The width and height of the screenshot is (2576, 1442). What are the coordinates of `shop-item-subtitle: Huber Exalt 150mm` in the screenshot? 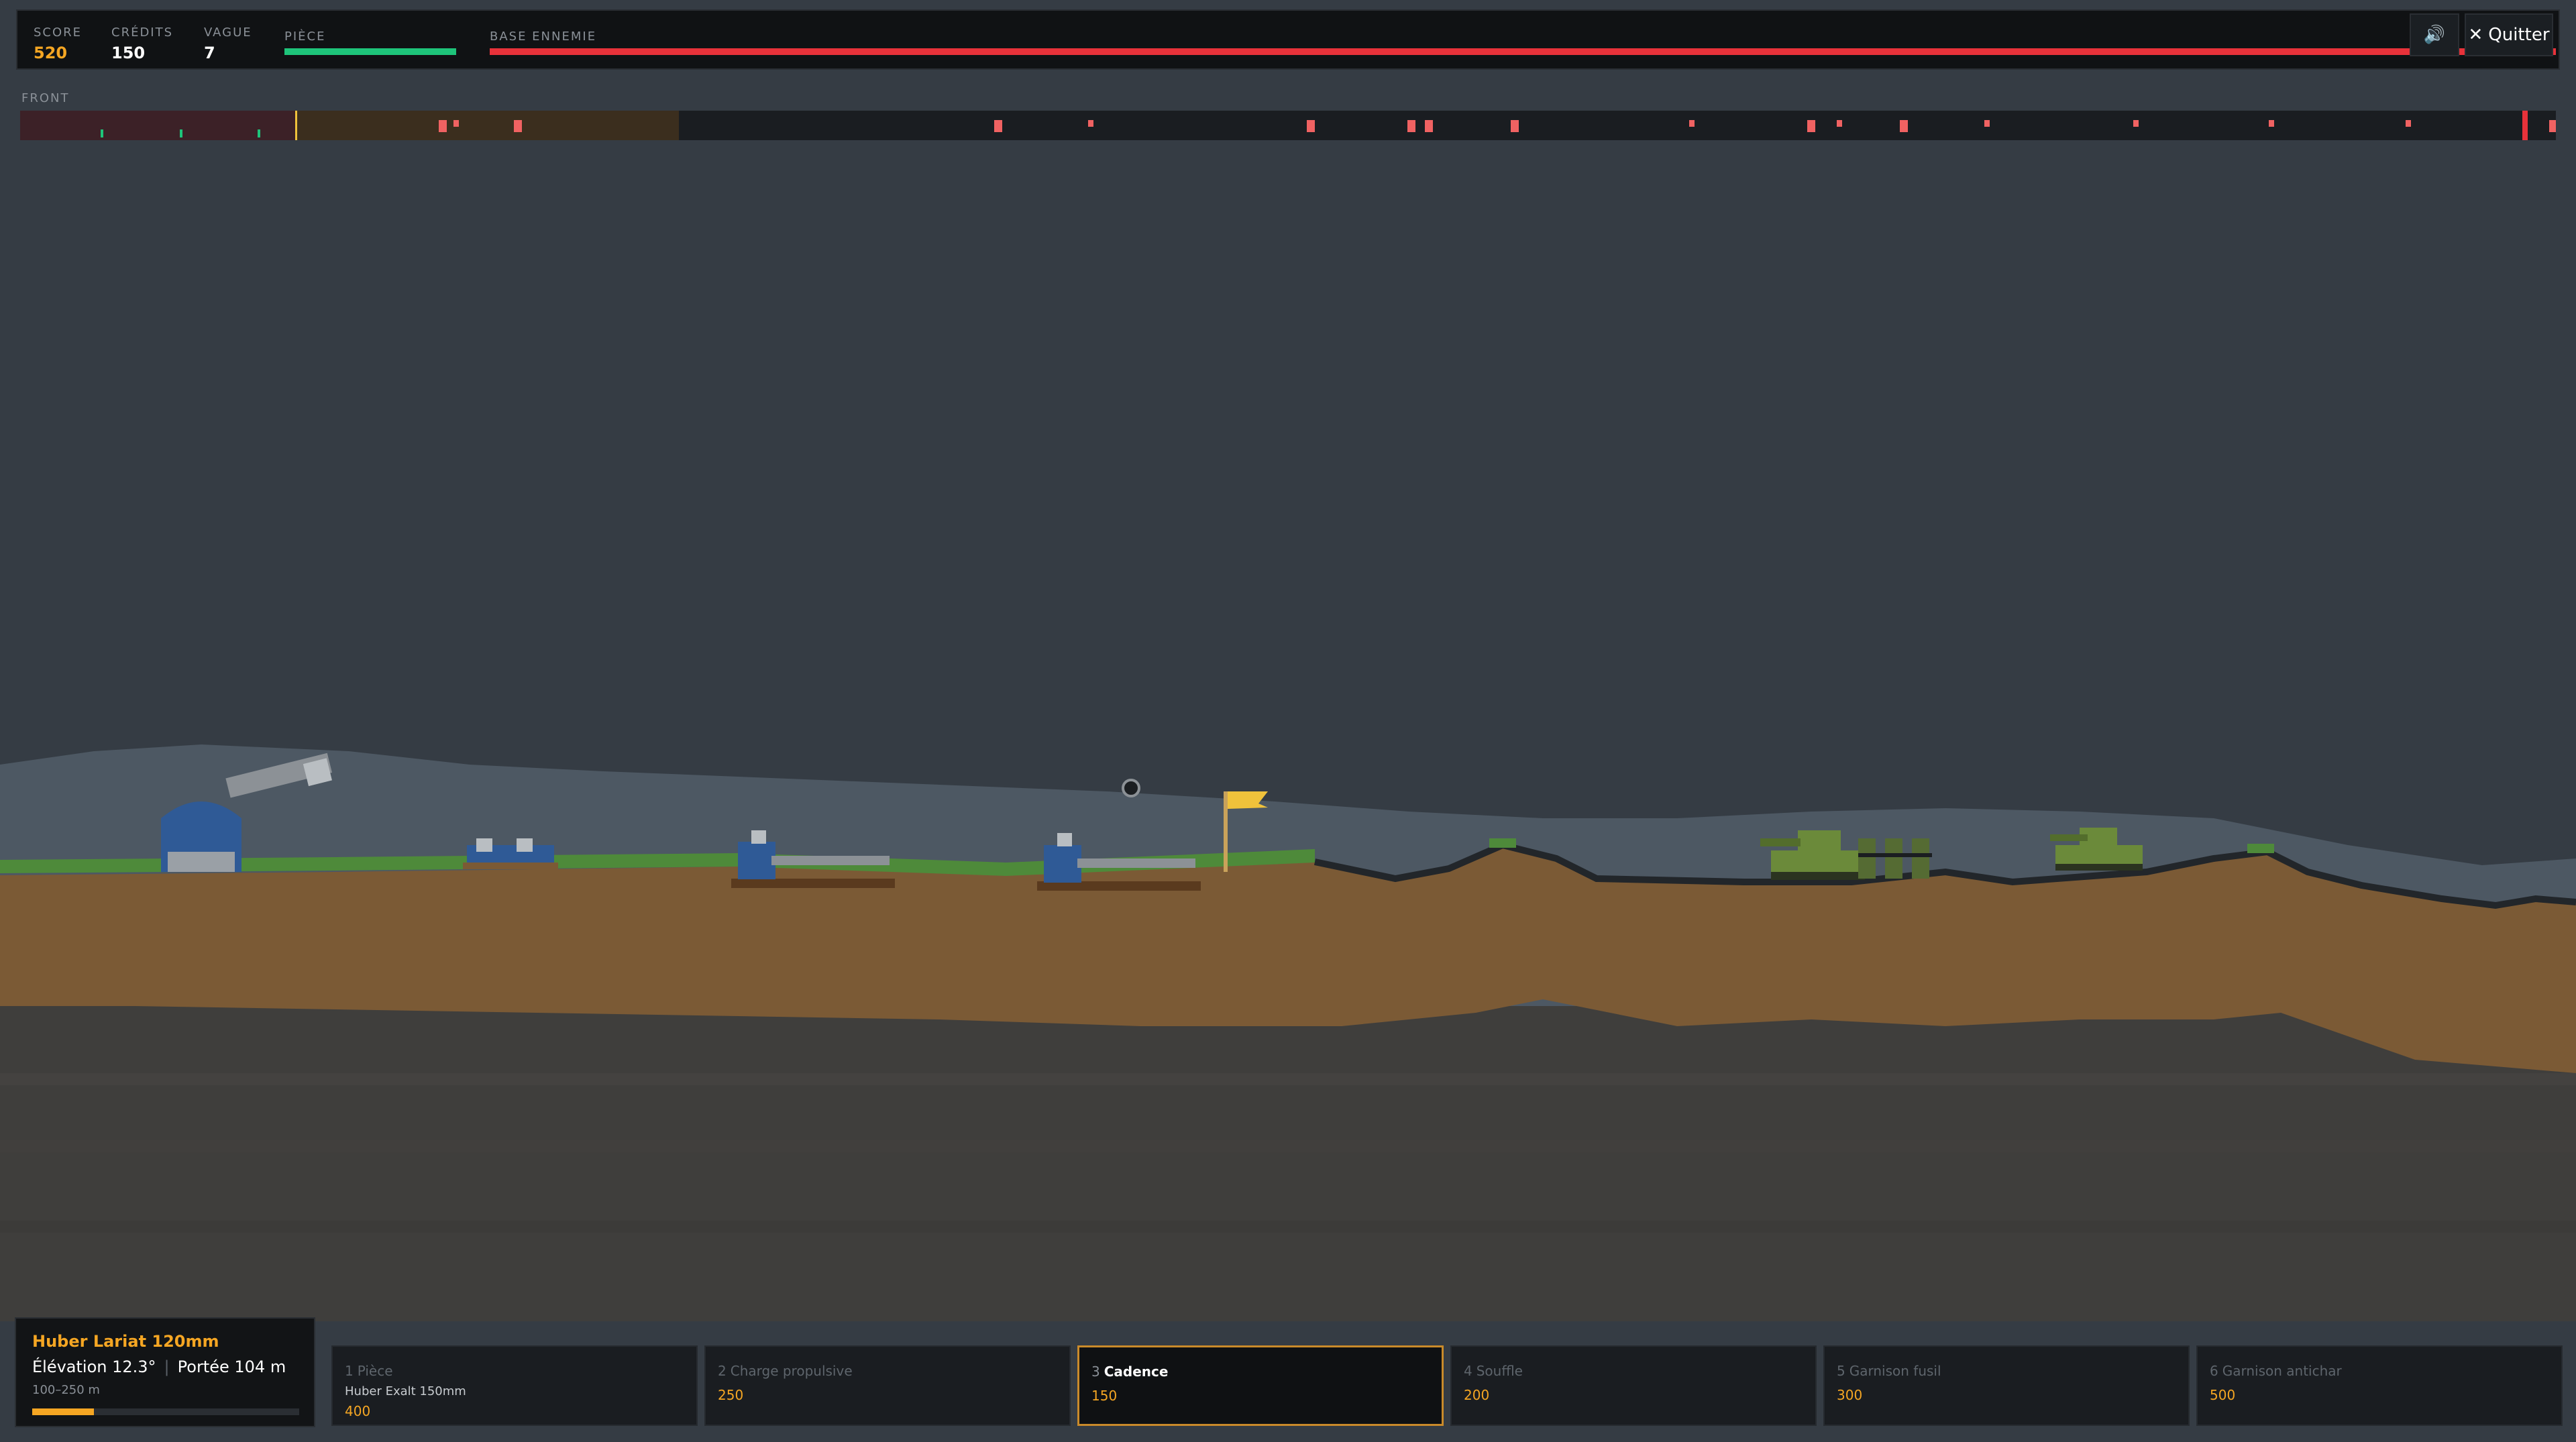 It's located at (405, 1391).